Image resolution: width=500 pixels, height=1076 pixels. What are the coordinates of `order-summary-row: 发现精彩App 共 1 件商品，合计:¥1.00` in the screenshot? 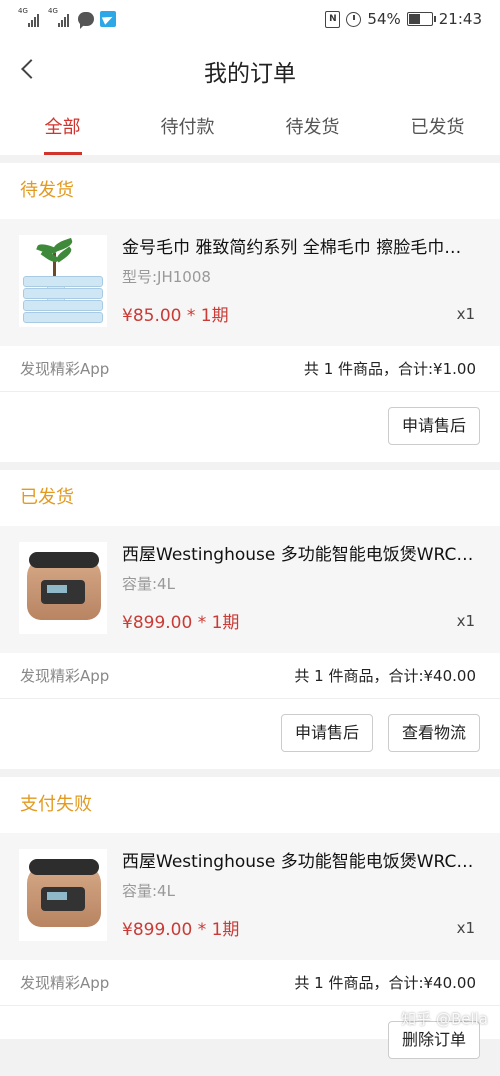 It's located at (250, 369).